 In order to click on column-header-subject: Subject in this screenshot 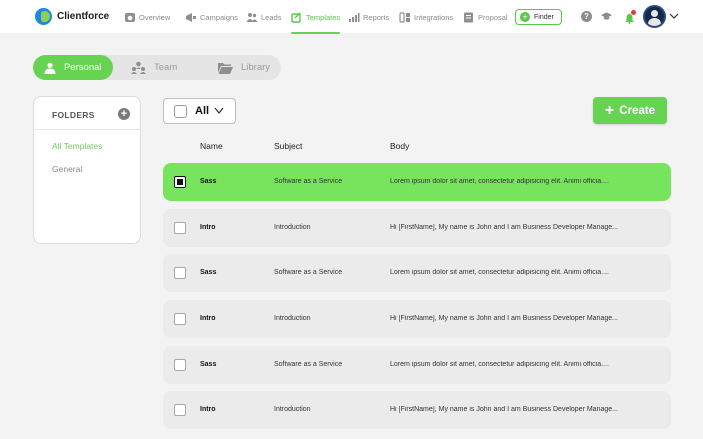, I will do `click(288, 146)`.